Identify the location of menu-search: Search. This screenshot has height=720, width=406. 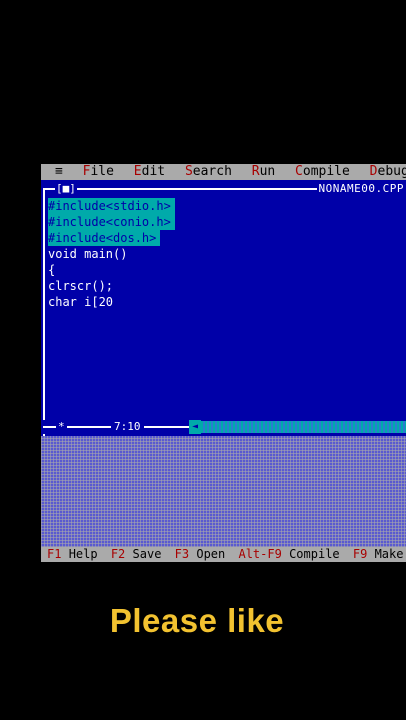
(208, 172).